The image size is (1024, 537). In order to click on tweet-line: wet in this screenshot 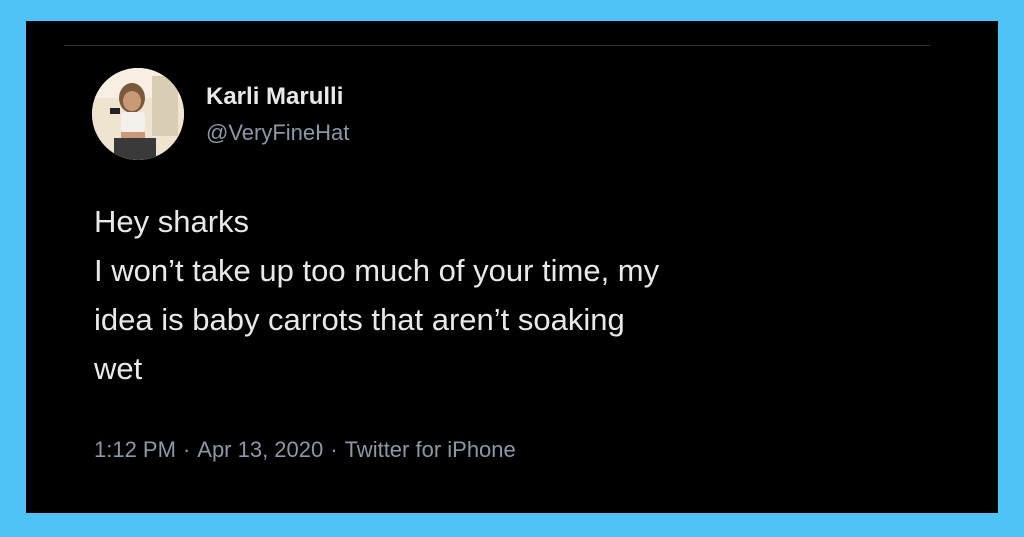, I will do `click(118, 368)`.